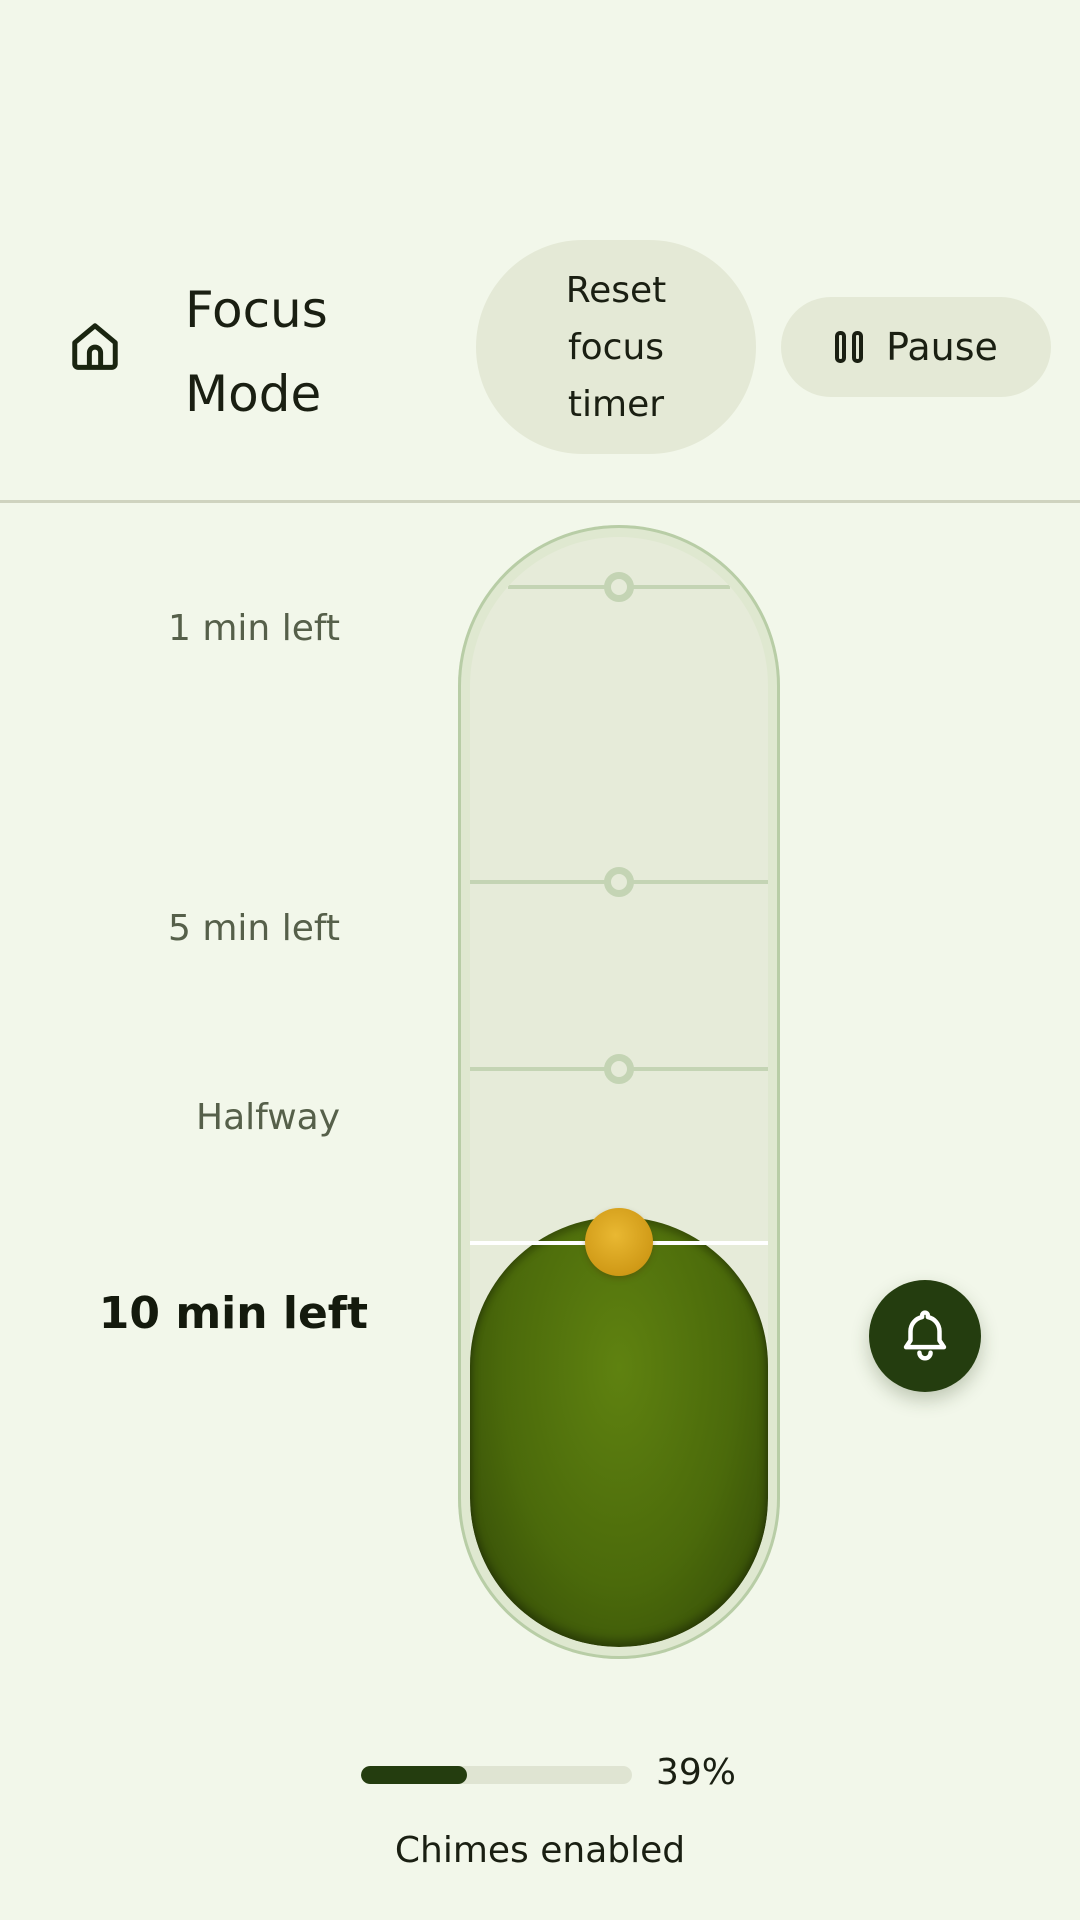 This screenshot has width=1080, height=1920. Describe the element at coordinates (619, 1069) in the screenshot. I see `tick-dot-halfway` at that location.